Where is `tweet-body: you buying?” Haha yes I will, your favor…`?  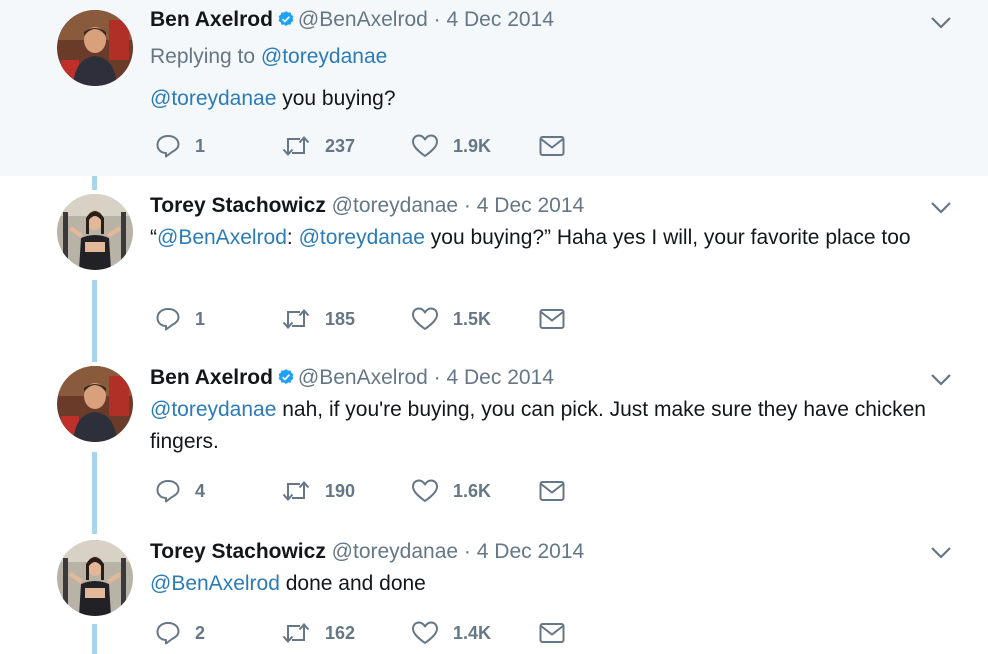
tweet-body: you buying?” Haha yes I will, your favor… is located at coordinates (667, 237).